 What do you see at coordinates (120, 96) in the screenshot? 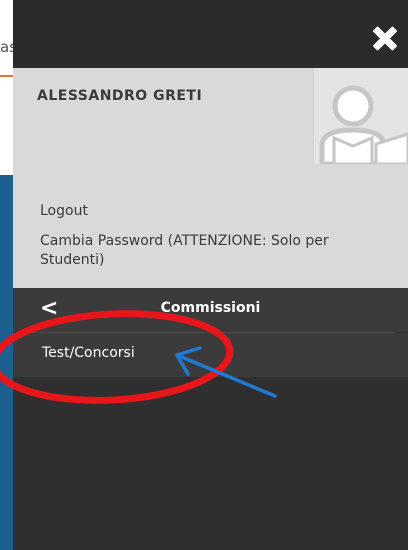
I see `user-name: ALESSANDRO GRETI` at bounding box center [120, 96].